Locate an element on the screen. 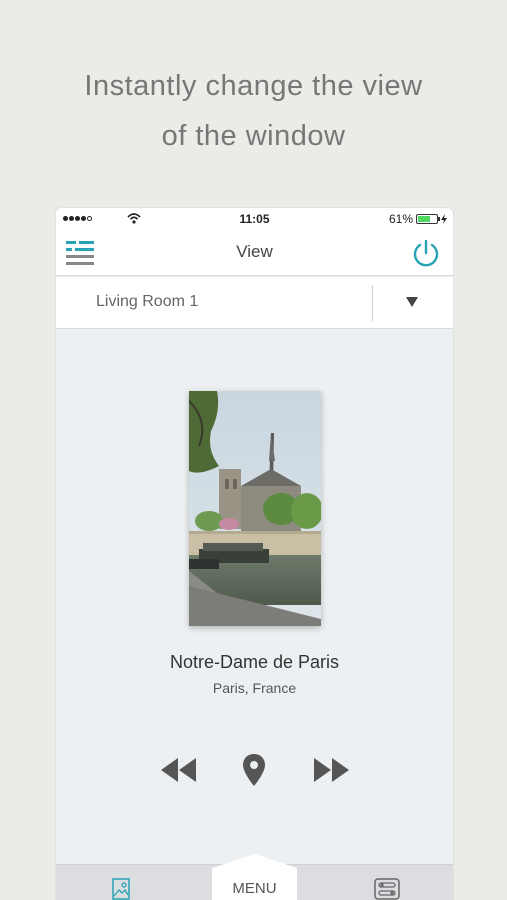  power-icon is located at coordinates (426, 253).